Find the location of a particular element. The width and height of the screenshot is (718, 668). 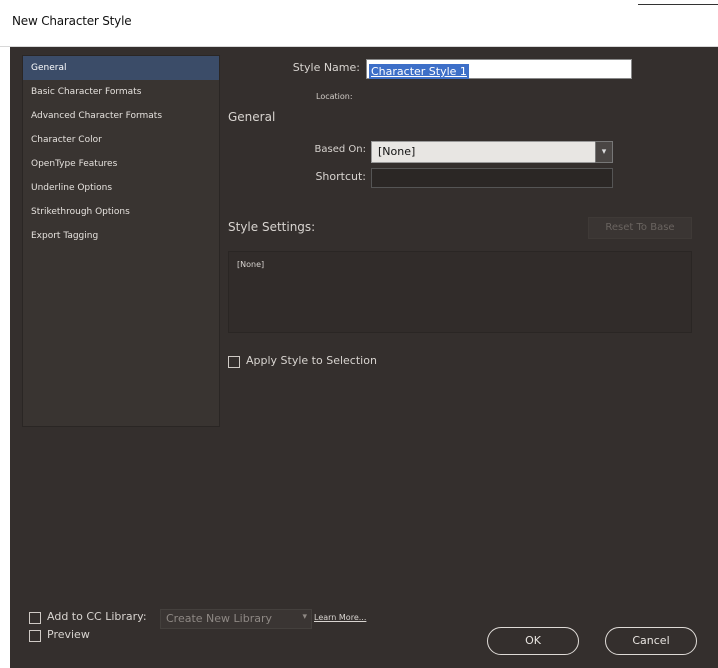

cc-library-label: Add to CC Library: is located at coordinates (97, 616).